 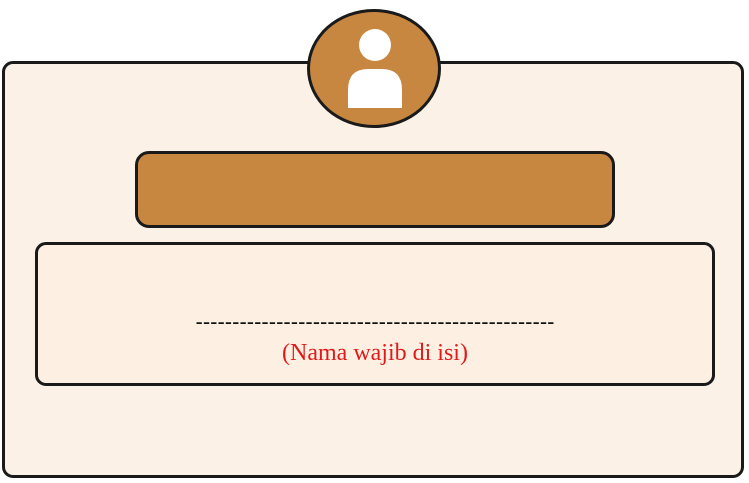 I want to click on user-icon, so click(x=375, y=68).